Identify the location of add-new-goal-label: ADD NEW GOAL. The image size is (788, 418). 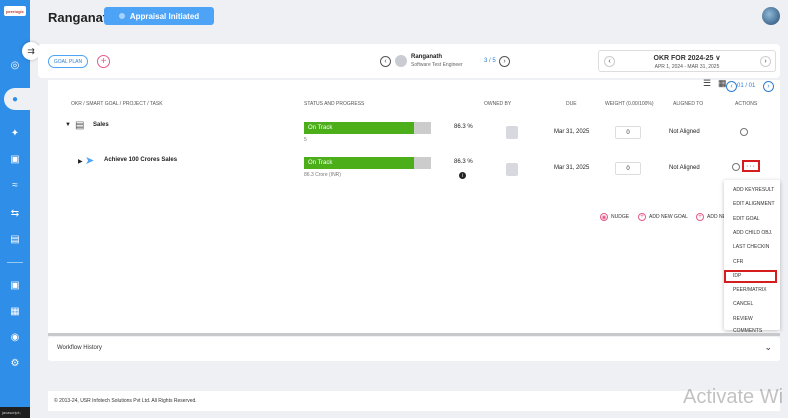
(668, 217).